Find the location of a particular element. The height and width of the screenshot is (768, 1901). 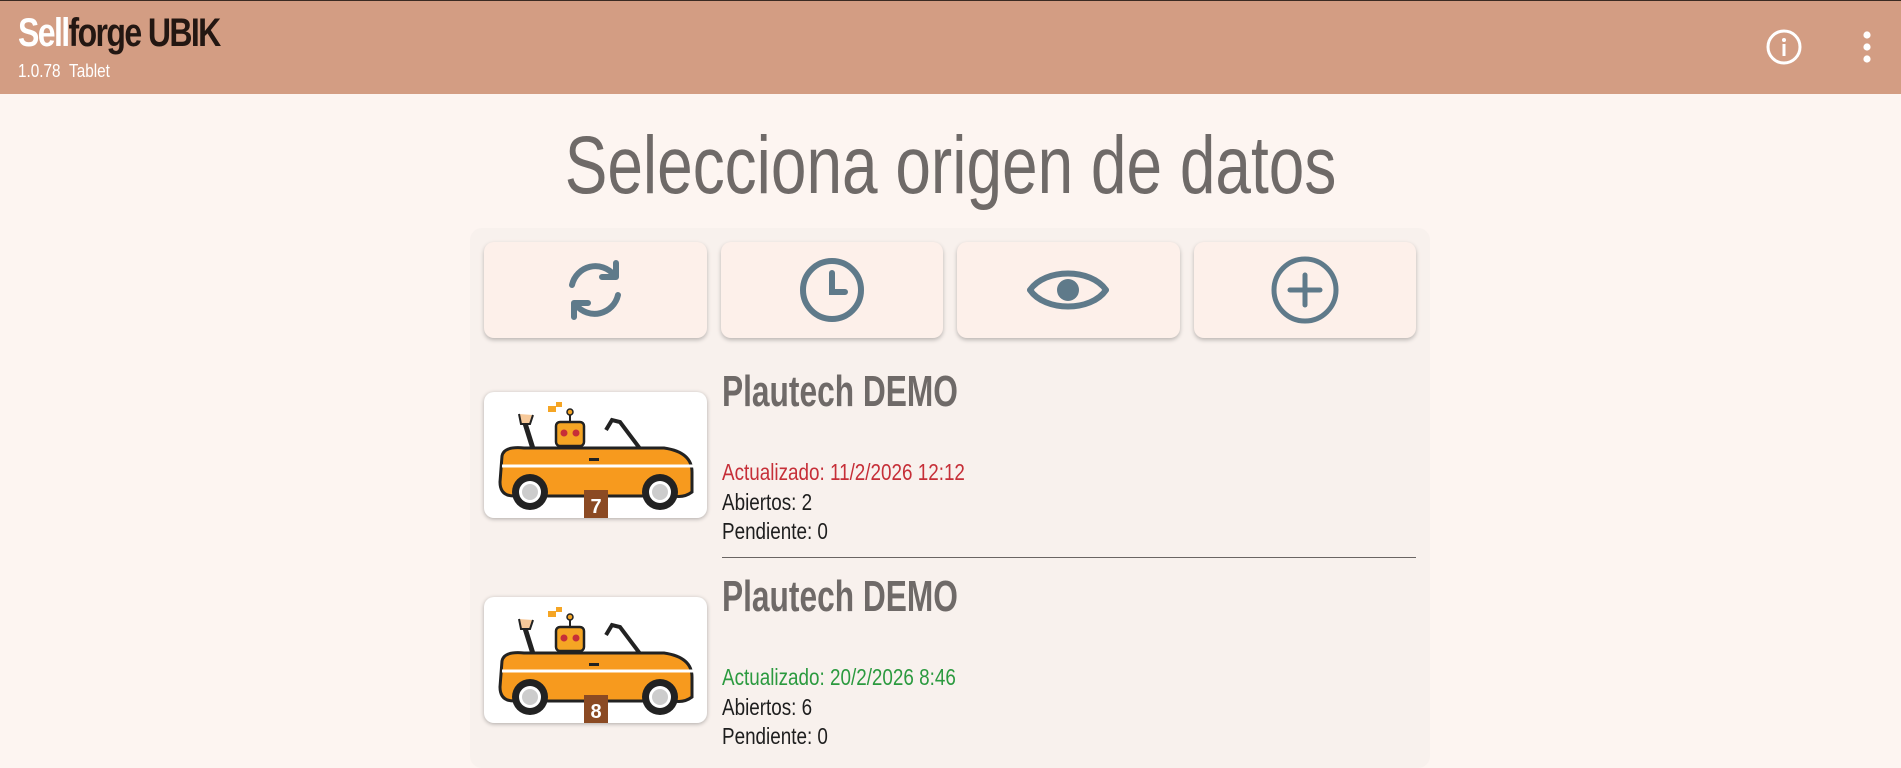

history-button is located at coordinates (831, 290).